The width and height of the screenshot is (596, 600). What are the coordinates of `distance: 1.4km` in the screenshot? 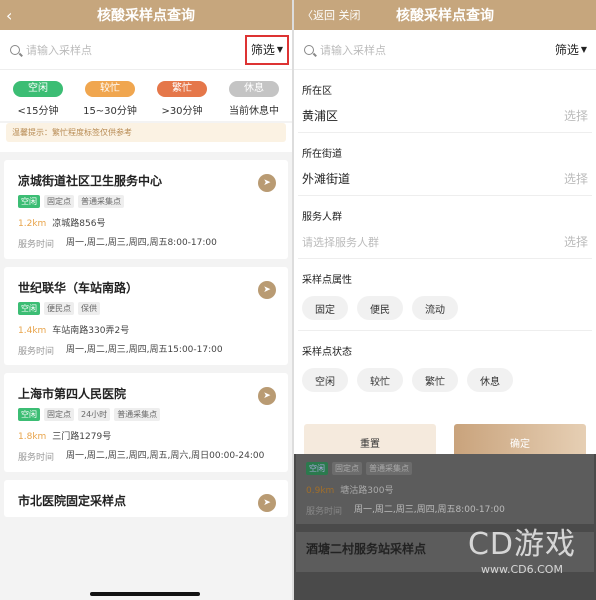 It's located at (32, 330).